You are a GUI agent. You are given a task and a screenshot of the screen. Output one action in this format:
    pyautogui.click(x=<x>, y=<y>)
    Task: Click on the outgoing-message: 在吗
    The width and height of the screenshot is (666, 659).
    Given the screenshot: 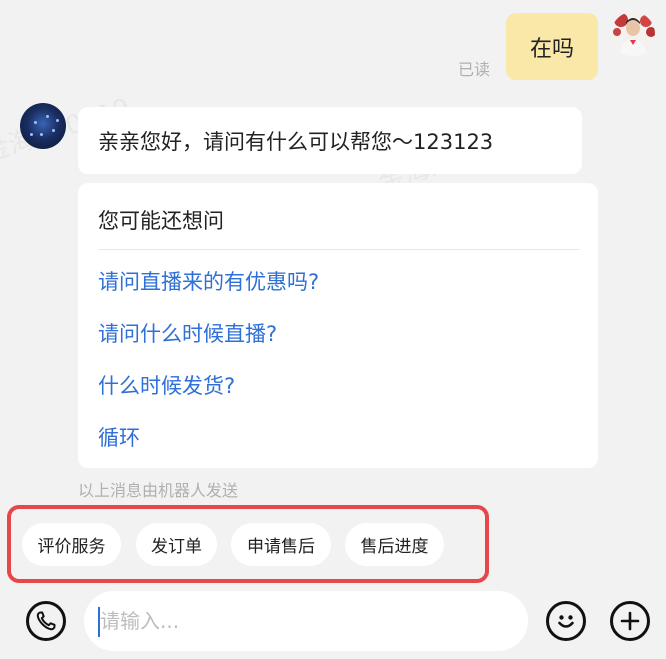 What is the action you would take?
    pyautogui.click(x=552, y=46)
    